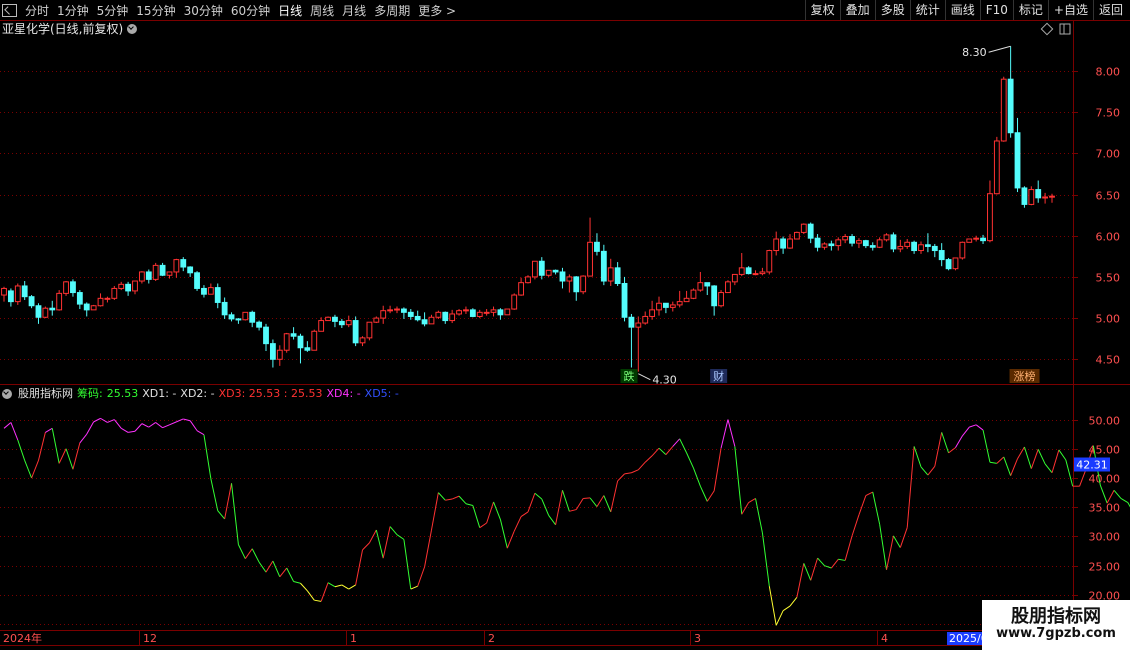 The height and width of the screenshot is (650, 1130). I want to click on low-marker-line, so click(644, 377).